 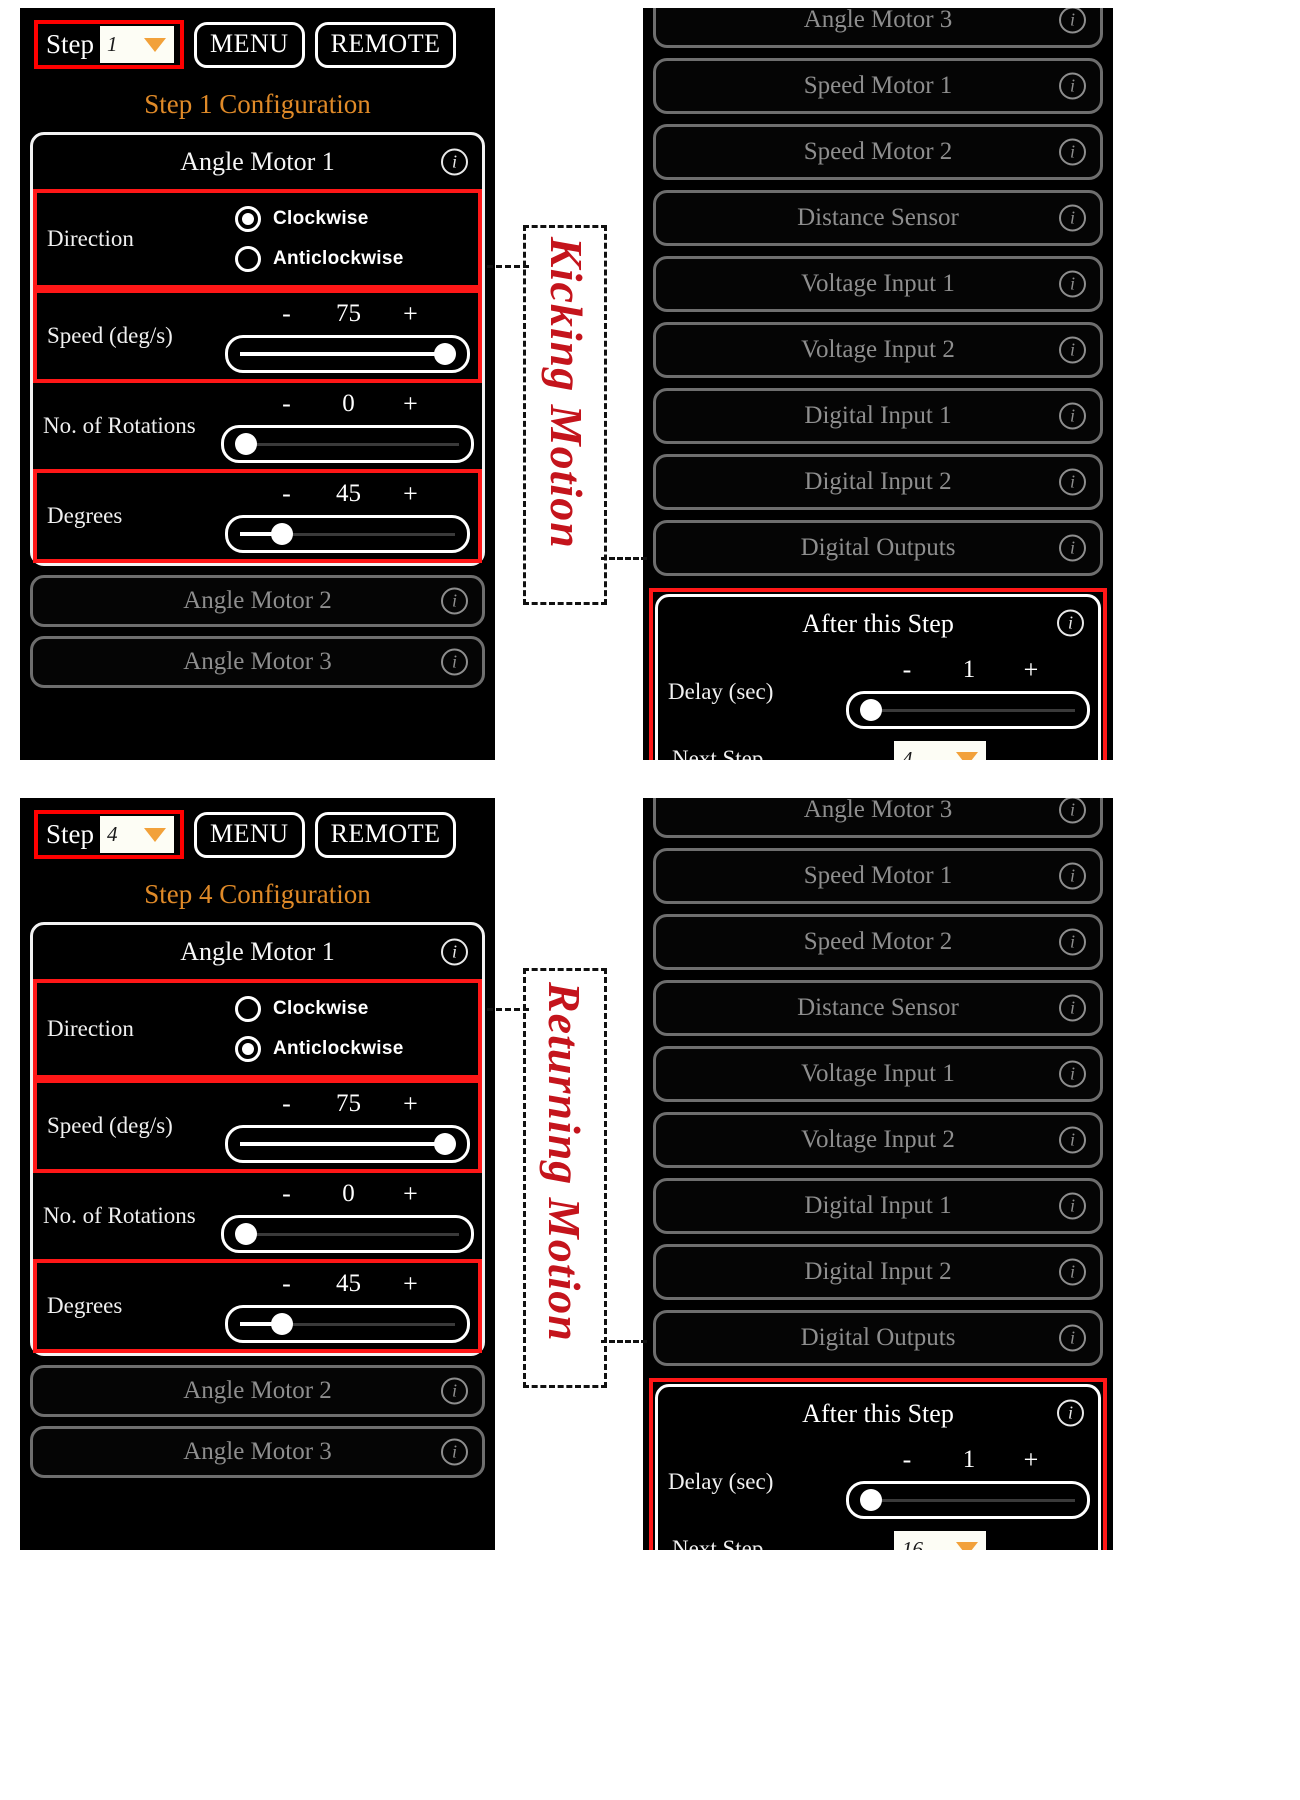 I want to click on speed-slider-fill, so click(x=347, y=354).